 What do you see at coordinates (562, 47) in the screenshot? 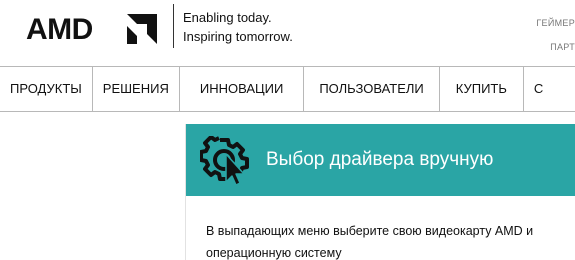
I see `top-link-partners: ПАРТ` at bounding box center [562, 47].